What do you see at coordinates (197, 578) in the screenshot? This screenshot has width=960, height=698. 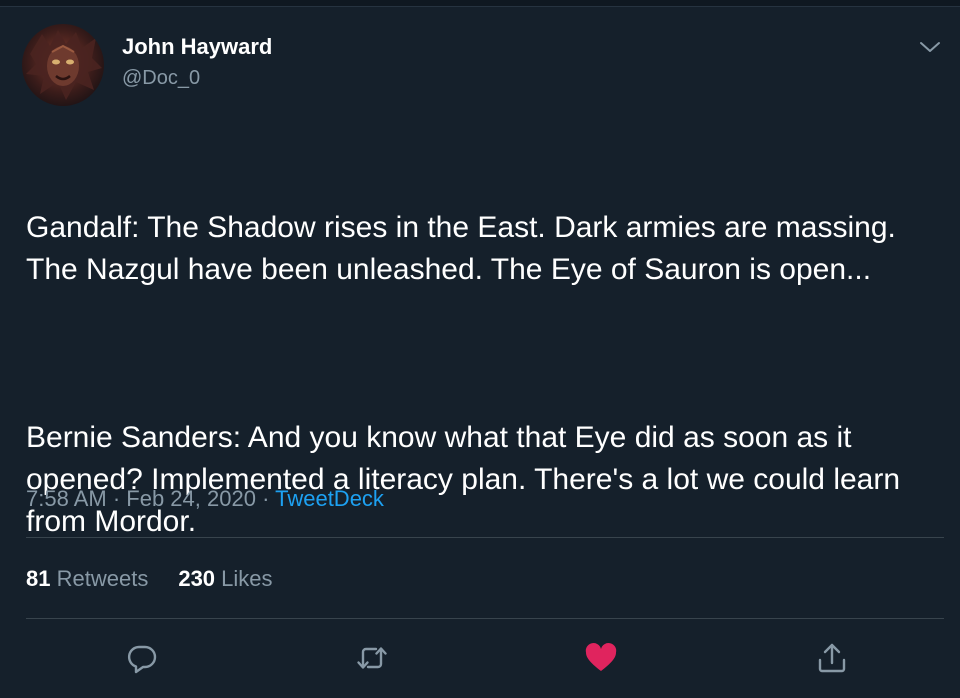 I see `likes-count: 230` at bounding box center [197, 578].